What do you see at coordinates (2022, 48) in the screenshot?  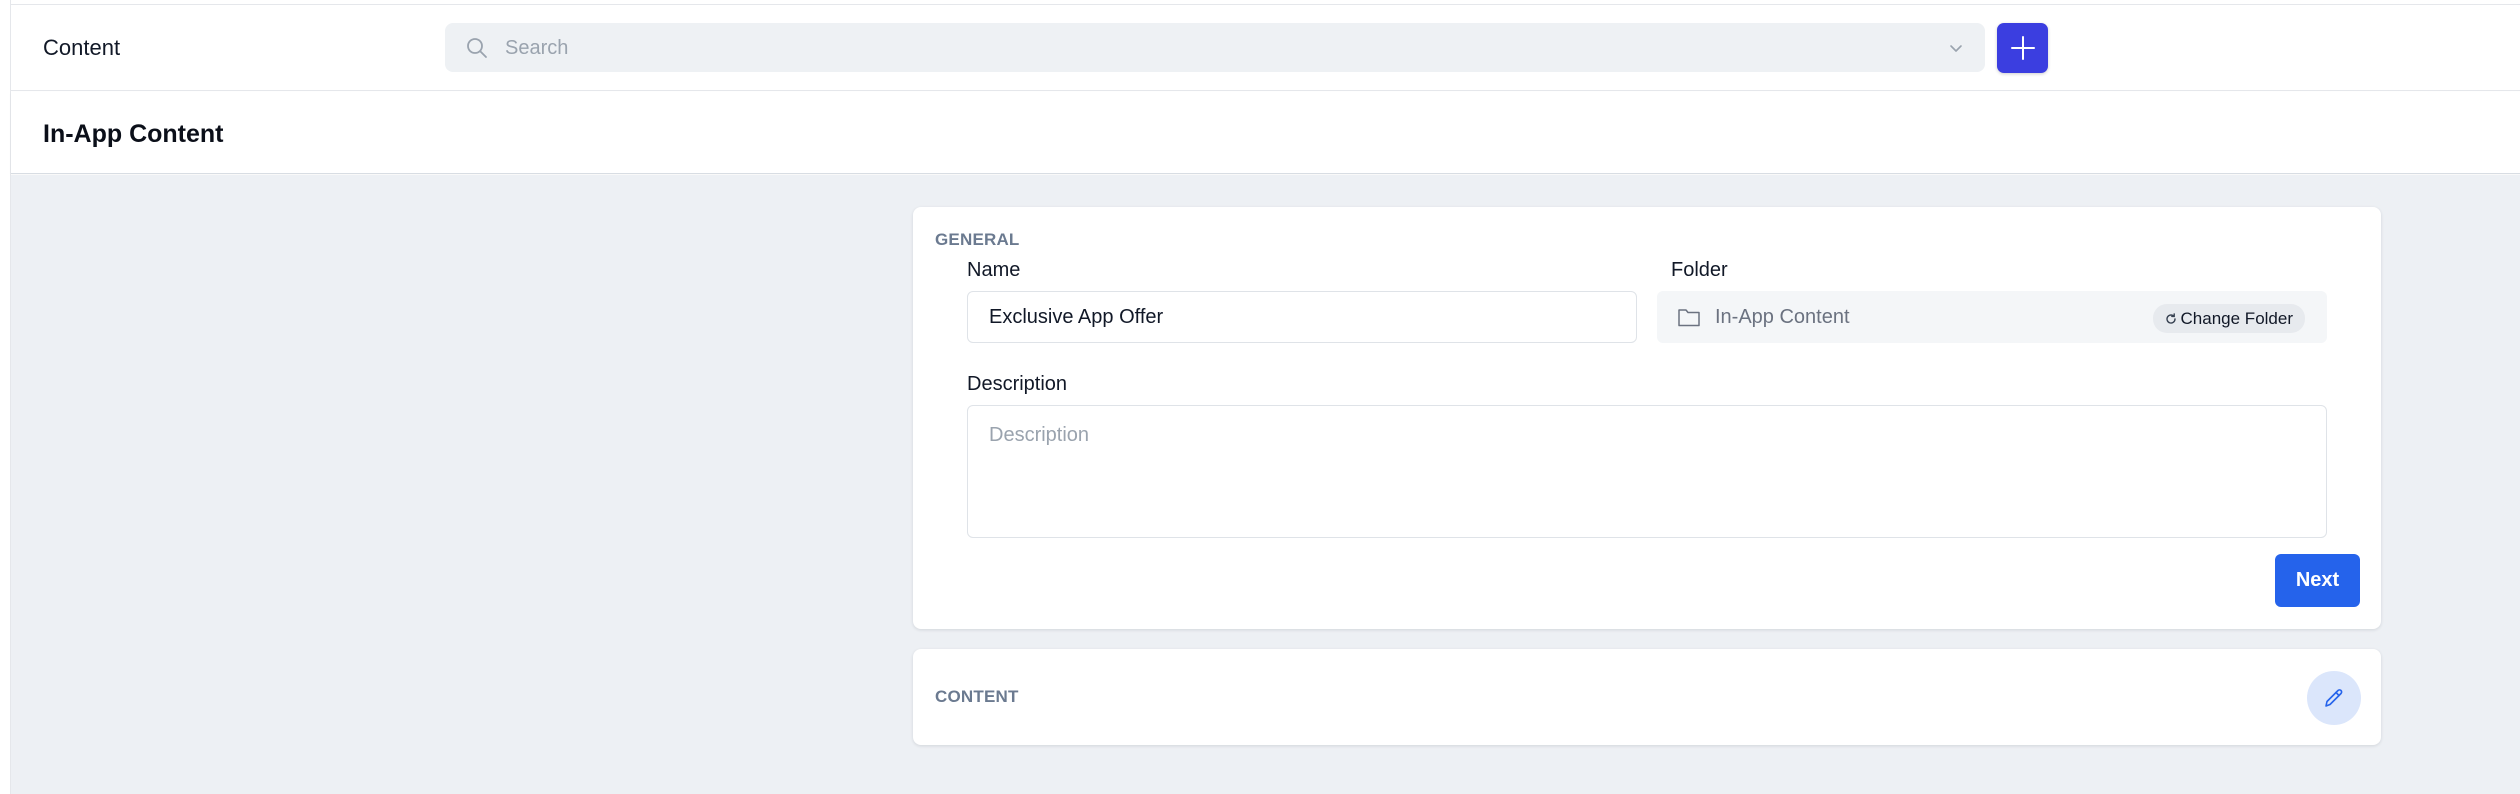 I see `add-button` at bounding box center [2022, 48].